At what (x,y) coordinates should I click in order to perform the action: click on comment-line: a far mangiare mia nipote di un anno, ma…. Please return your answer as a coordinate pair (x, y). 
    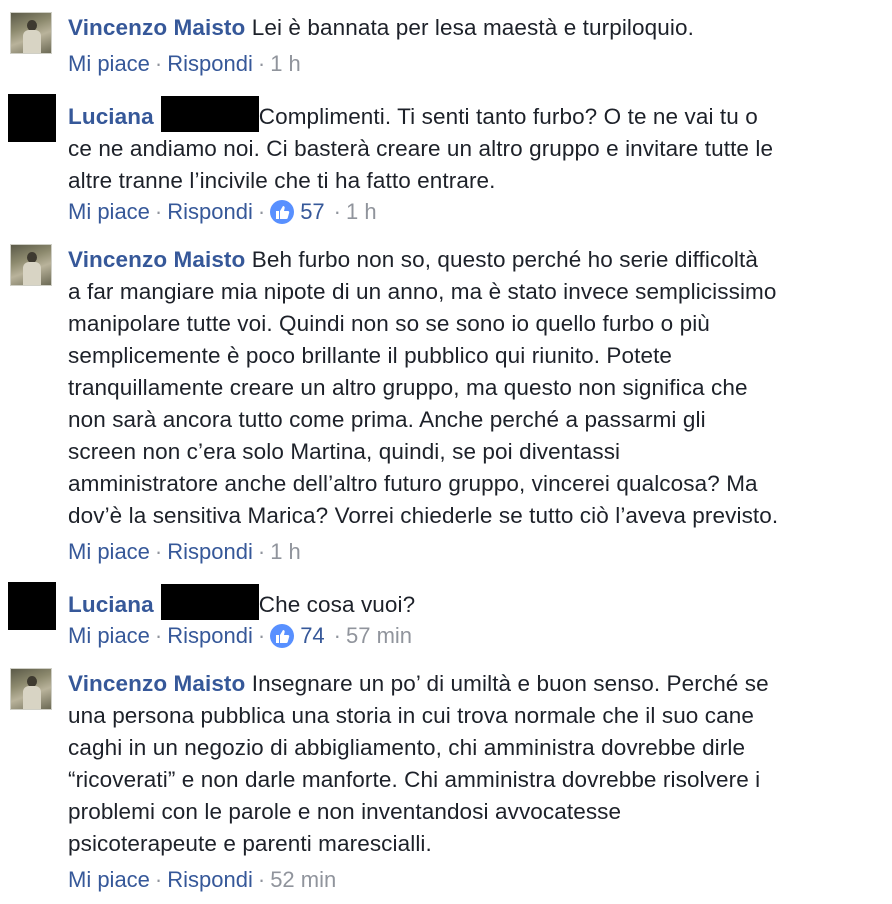
    Looking at the image, I should click on (422, 291).